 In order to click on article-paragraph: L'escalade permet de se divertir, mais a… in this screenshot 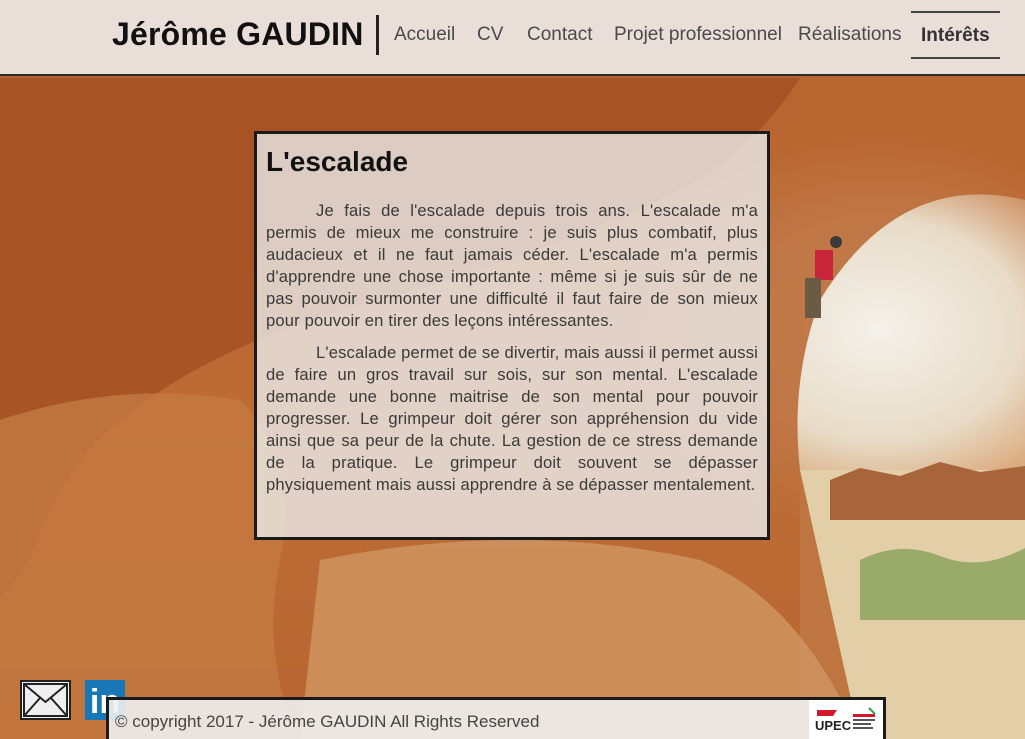, I will do `click(512, 418)`.